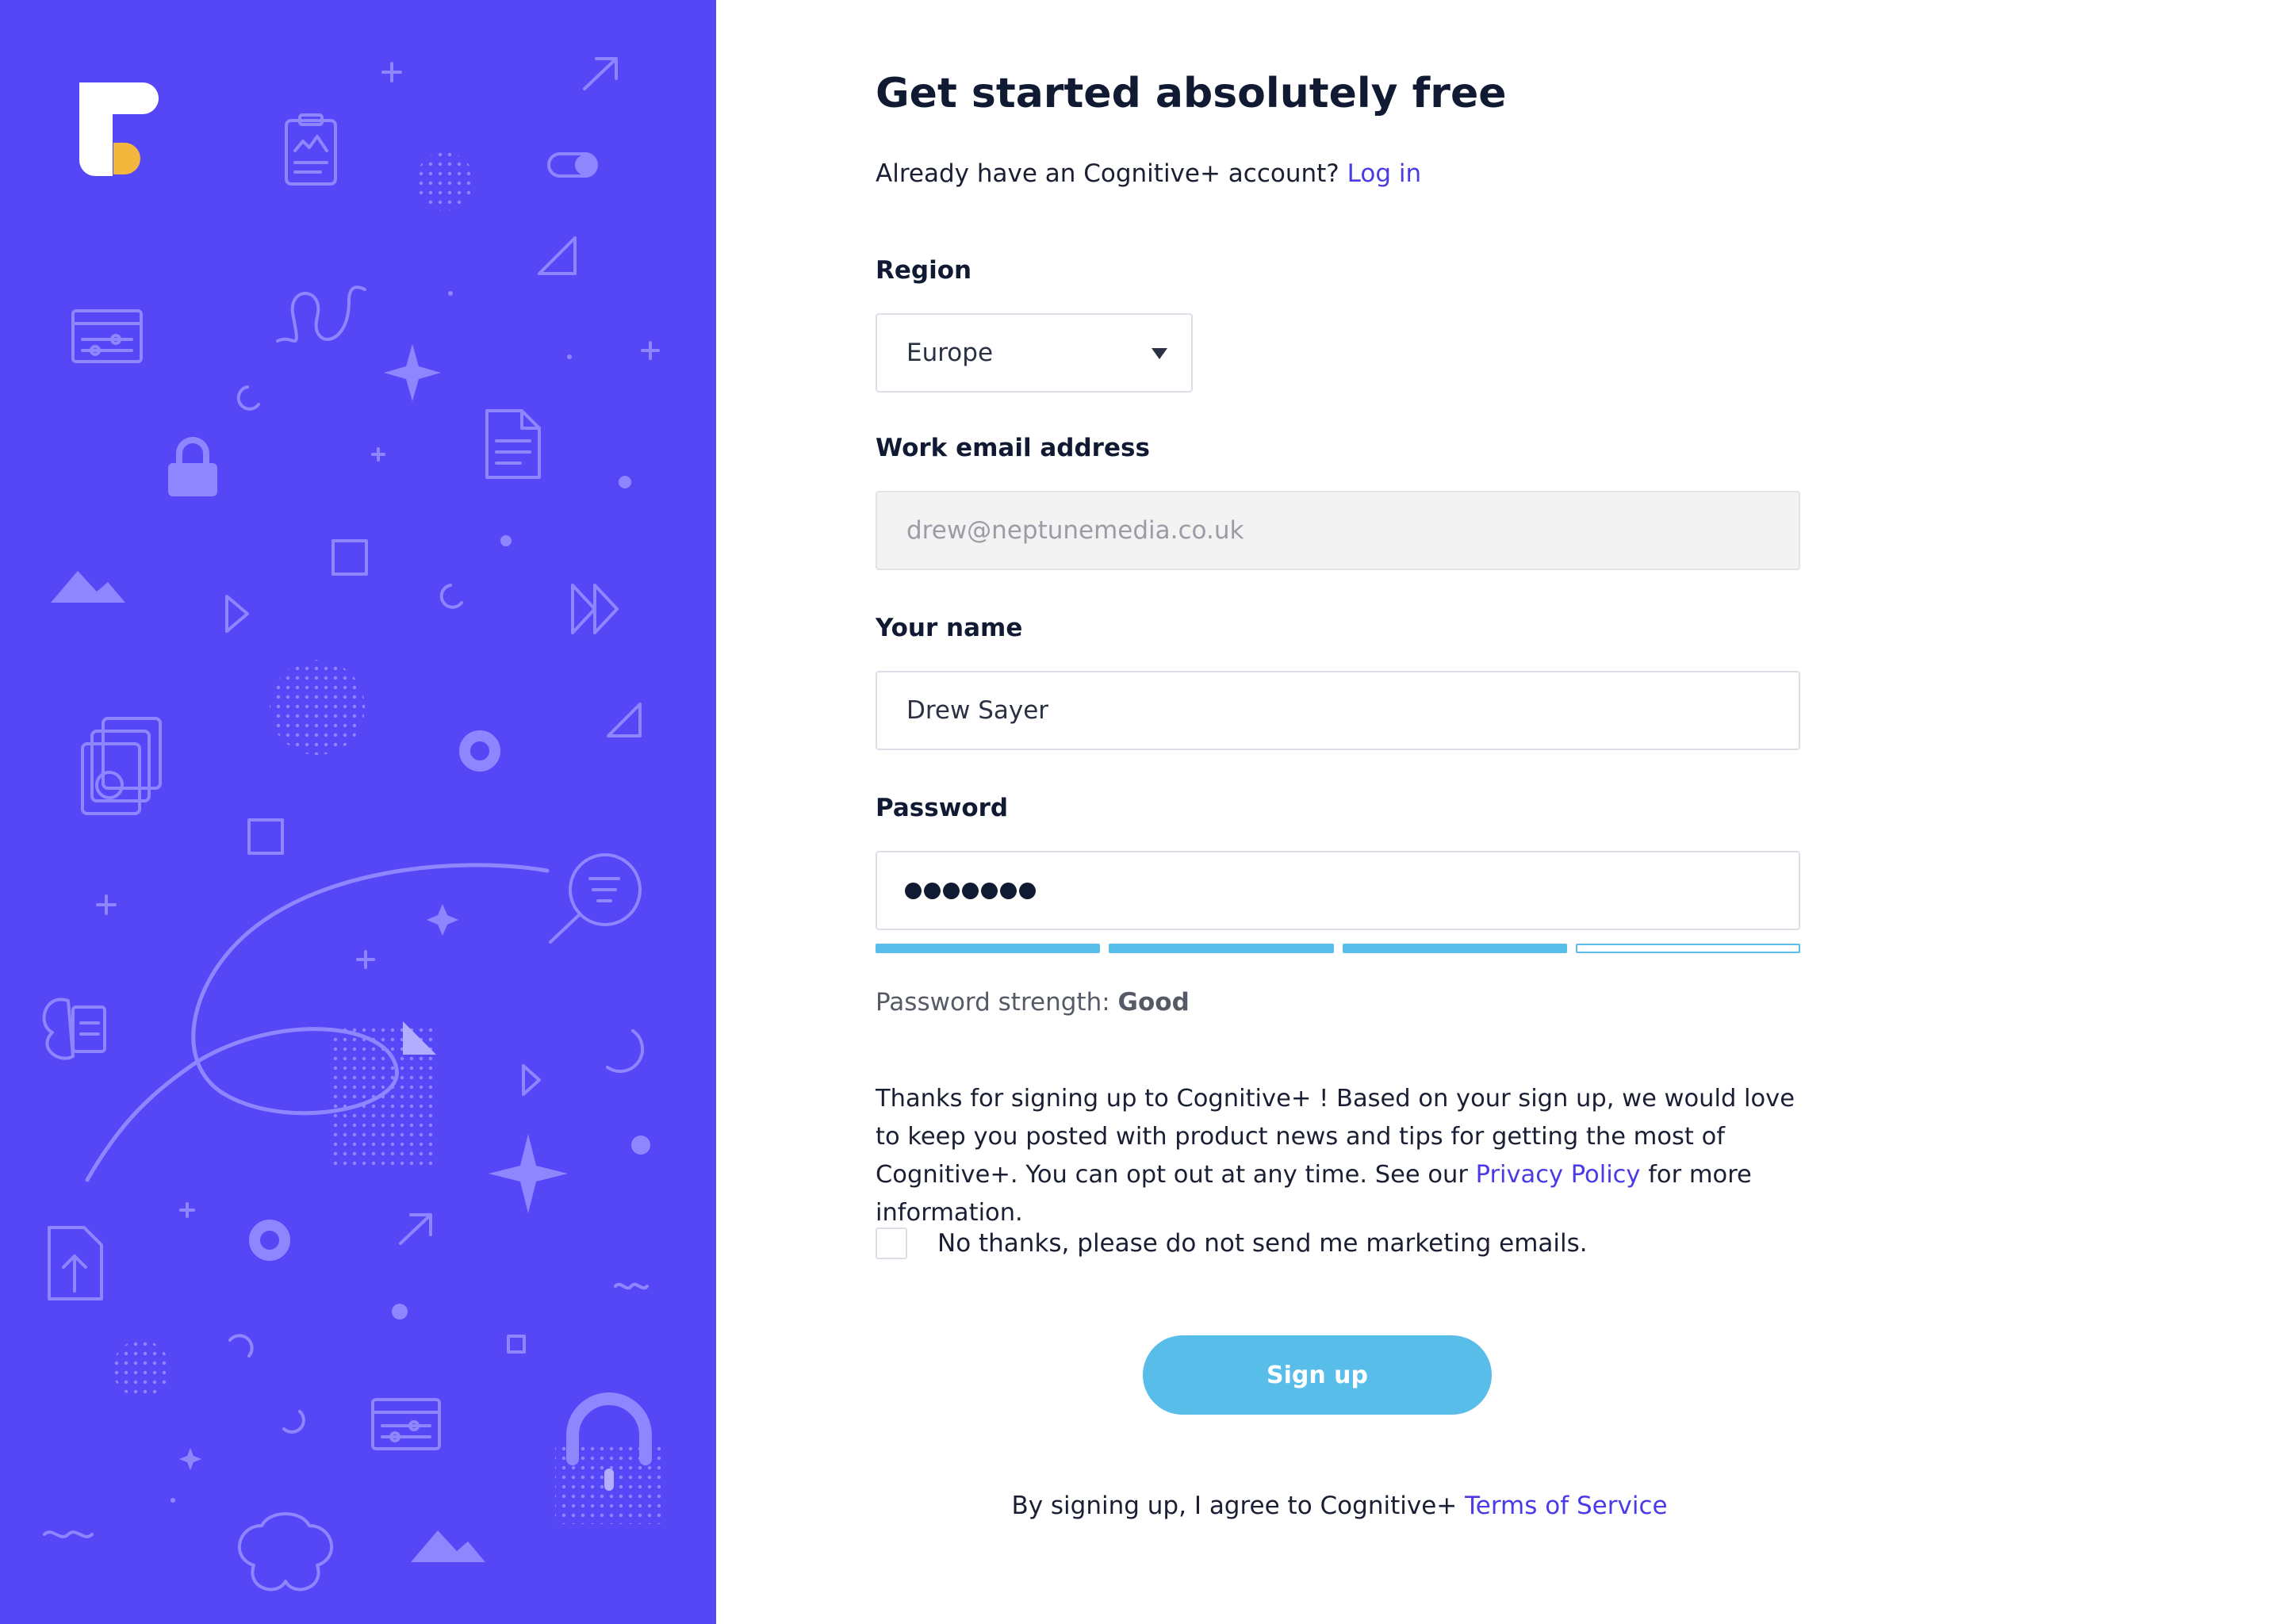 The height and width of the screenshot is (1624, 2284). What do you see at coordinates (1159, 353) in the screenshot?
I see `chevron-down-icon` at bounding box center [1159, 353].